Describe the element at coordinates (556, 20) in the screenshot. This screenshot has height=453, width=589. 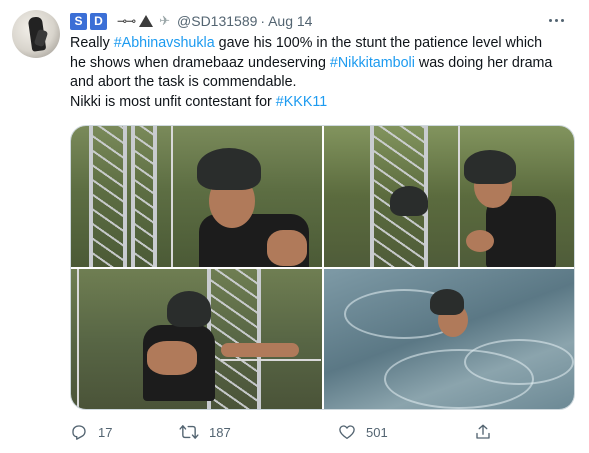
I see `more-dots-icon` at that location.